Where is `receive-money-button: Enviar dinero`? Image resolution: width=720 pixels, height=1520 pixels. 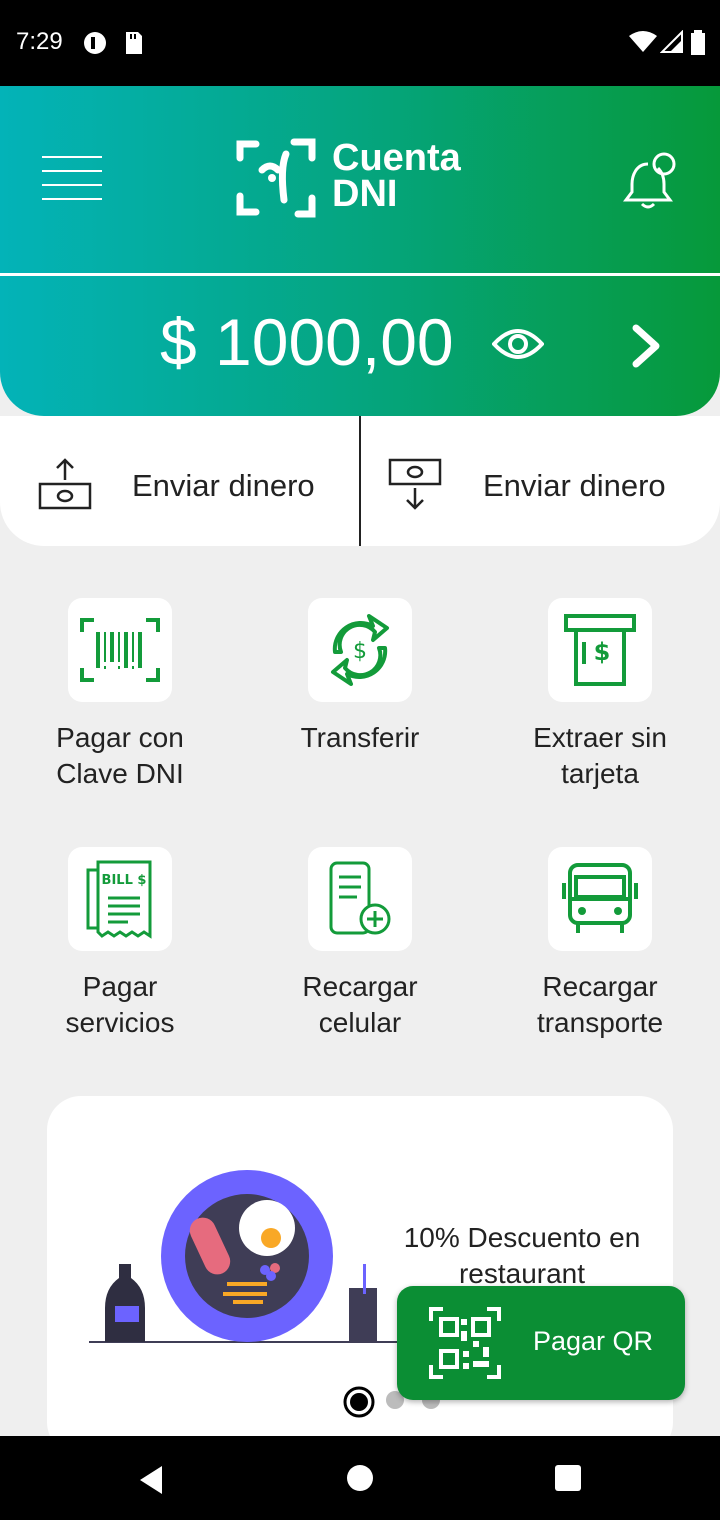
receive-money-button: Enviar dinero is located at coordinates (548, 484).